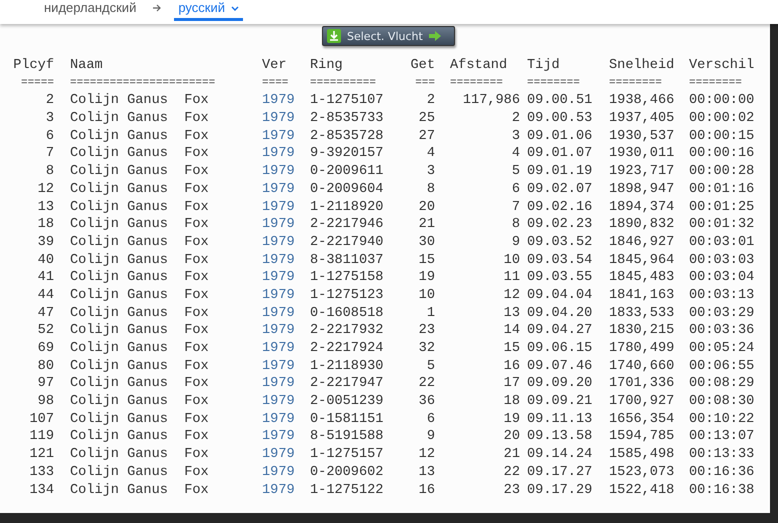  Describe the element at coordinates (427, 491) in the screenshot. I see `table-cell-text: 16` at that location.